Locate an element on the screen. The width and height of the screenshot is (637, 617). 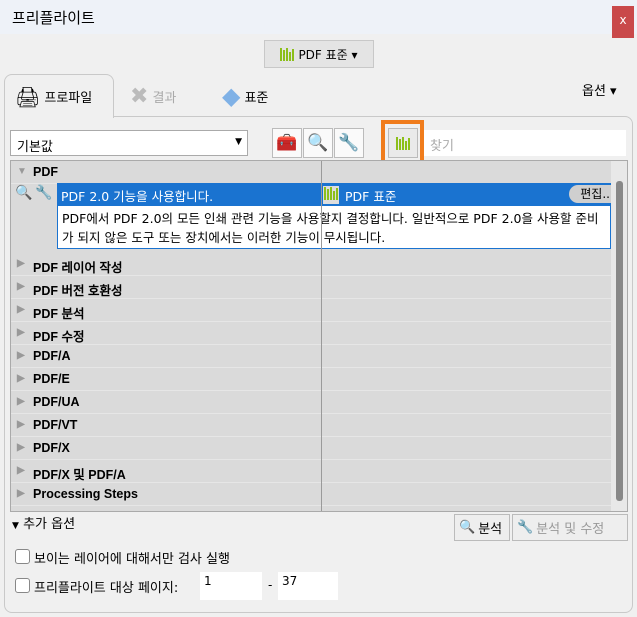
options-menu: 옵션 ▾ is located at coordinates (599, 89).